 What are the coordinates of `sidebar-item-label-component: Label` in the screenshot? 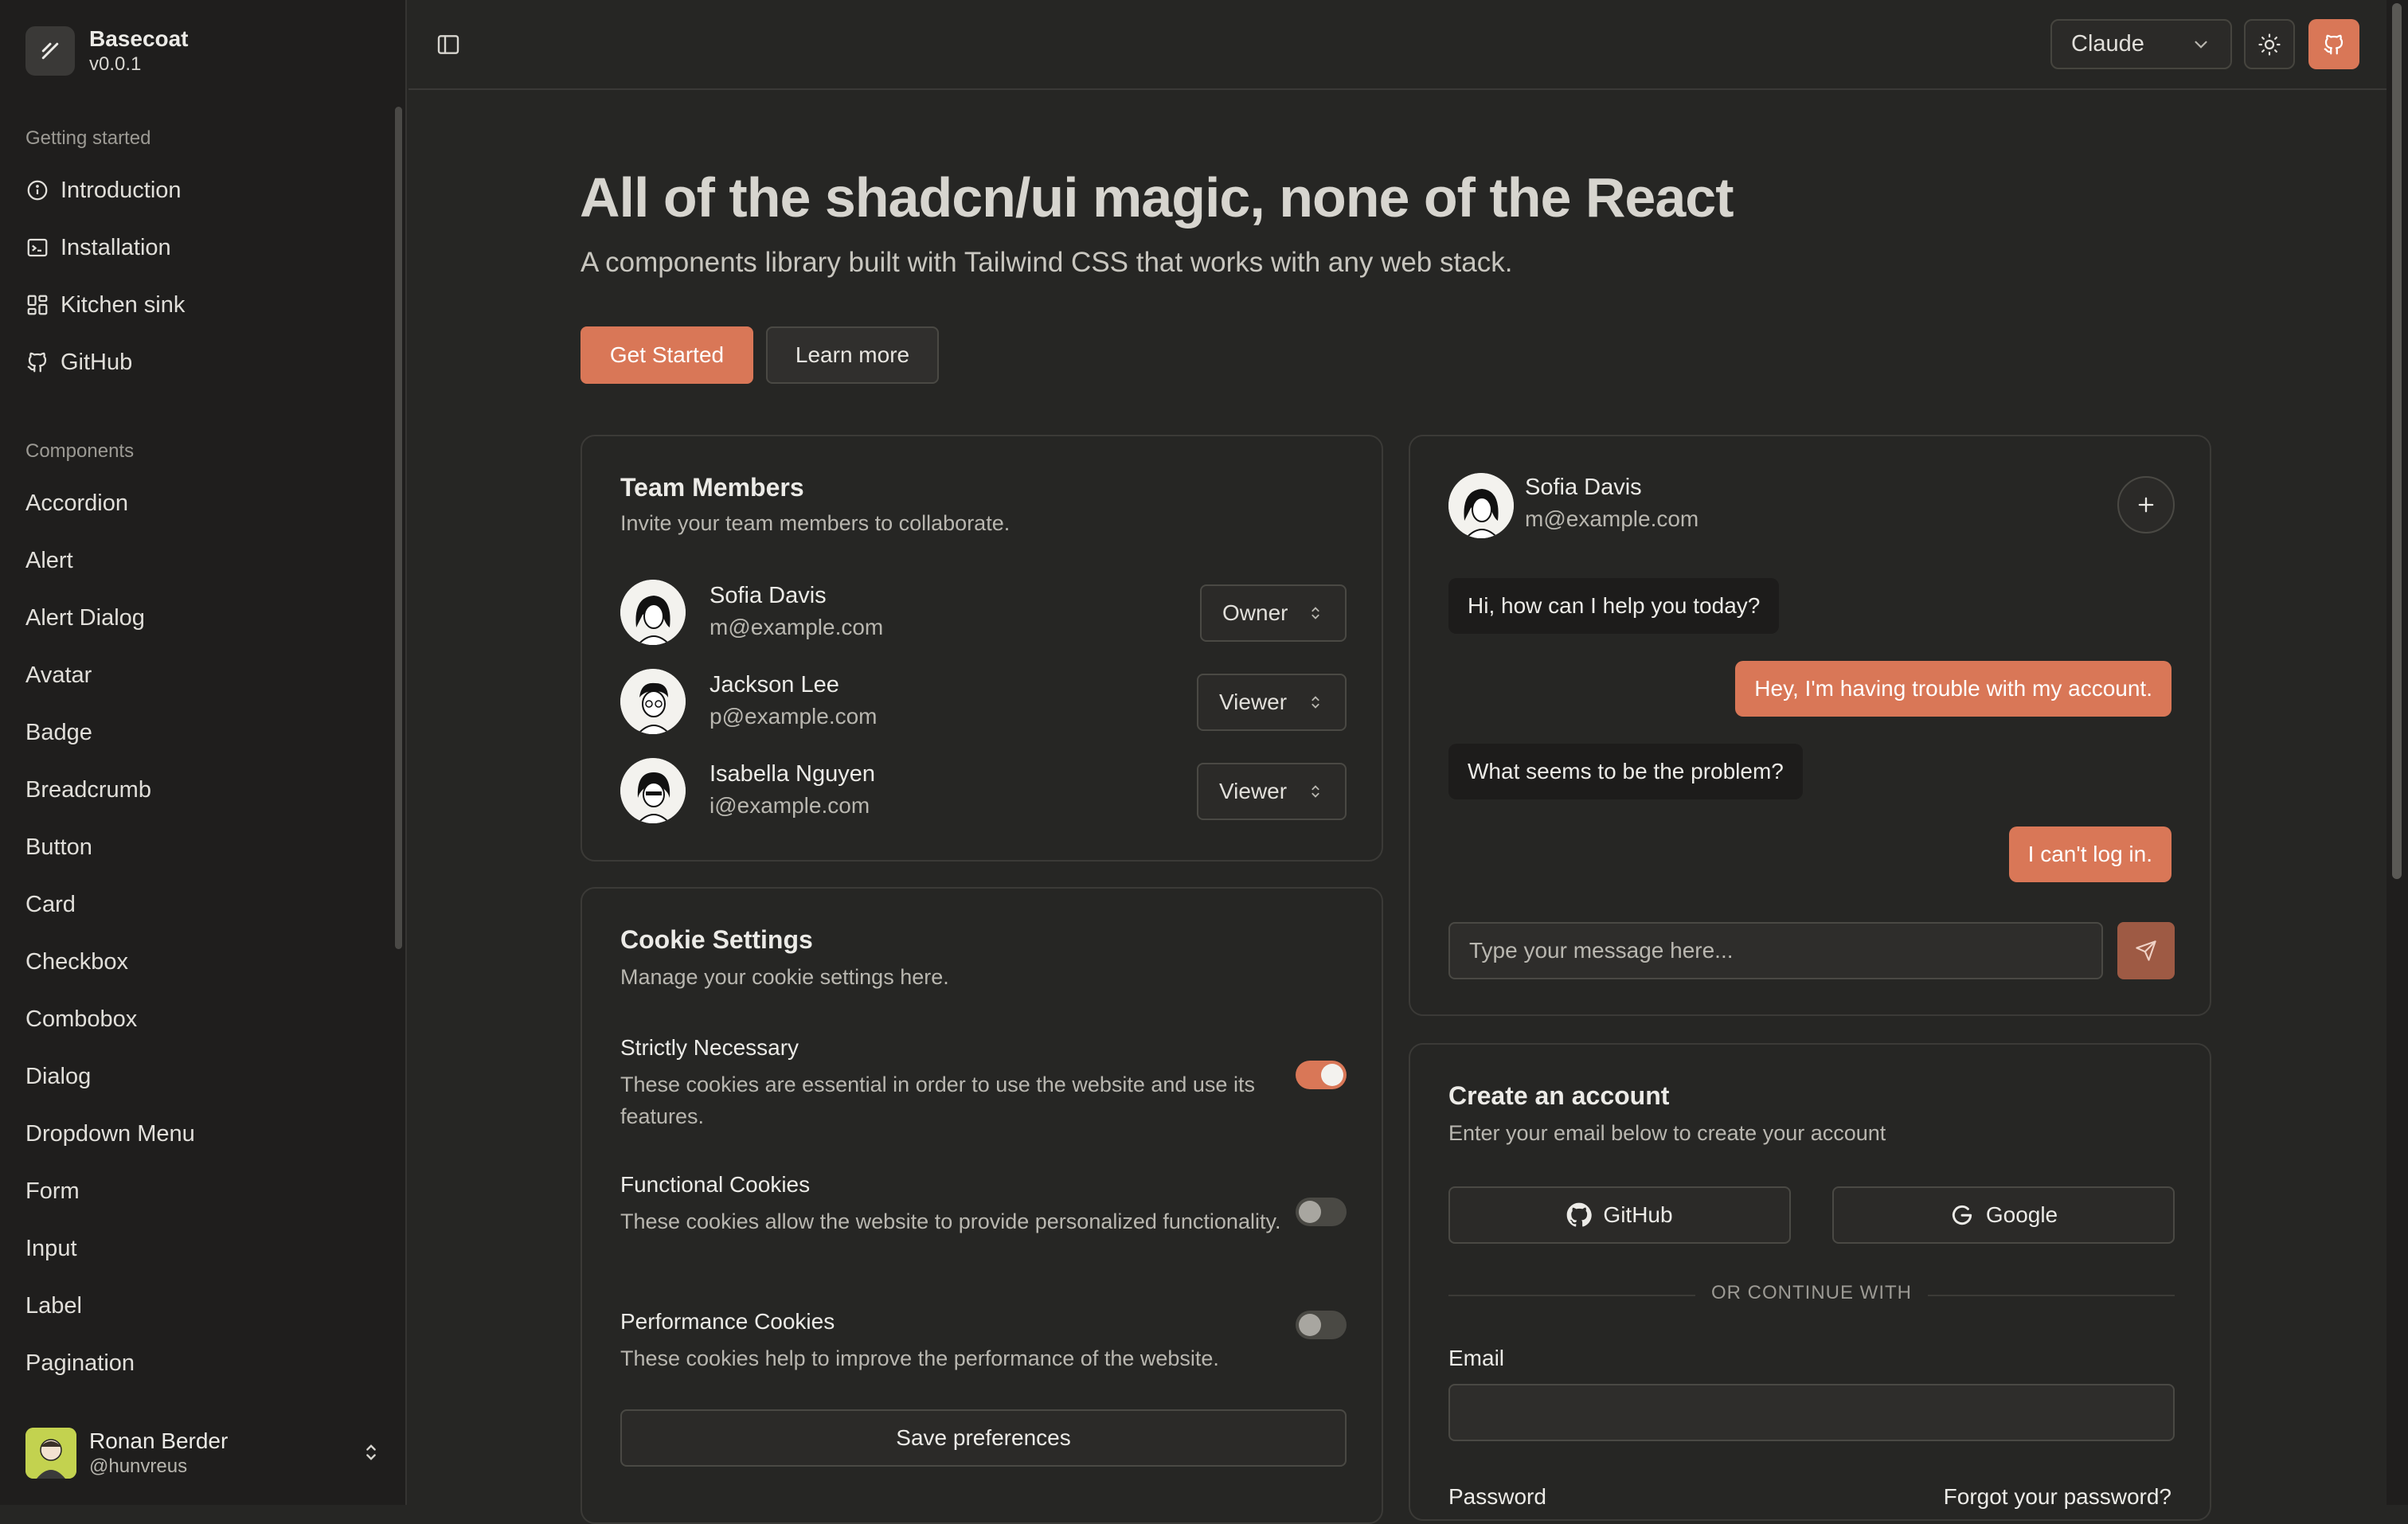 It's located at (53, 1306).